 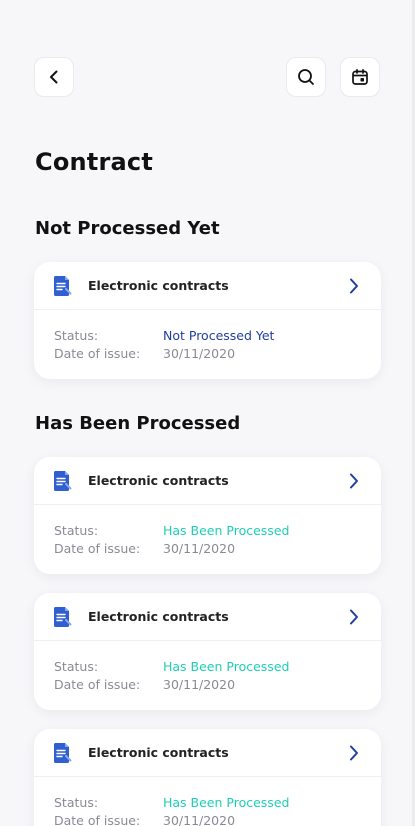 I want to click on calendar-icon, so click(x=360, y=76).